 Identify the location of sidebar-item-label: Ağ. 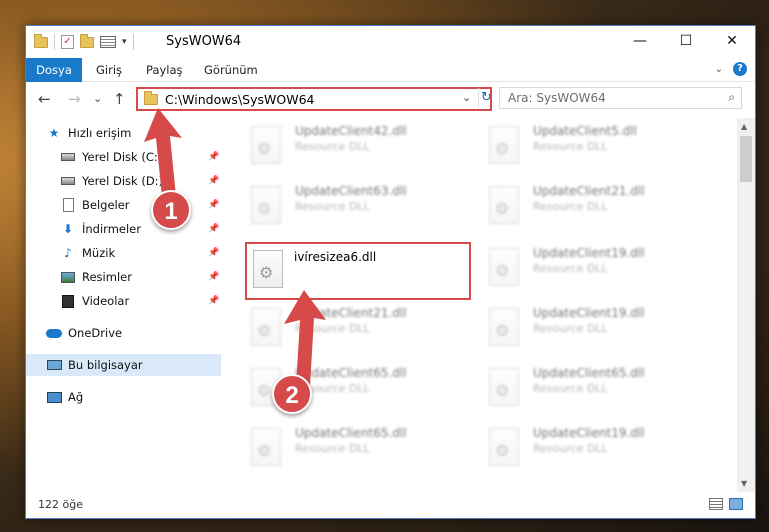
(76, 397).